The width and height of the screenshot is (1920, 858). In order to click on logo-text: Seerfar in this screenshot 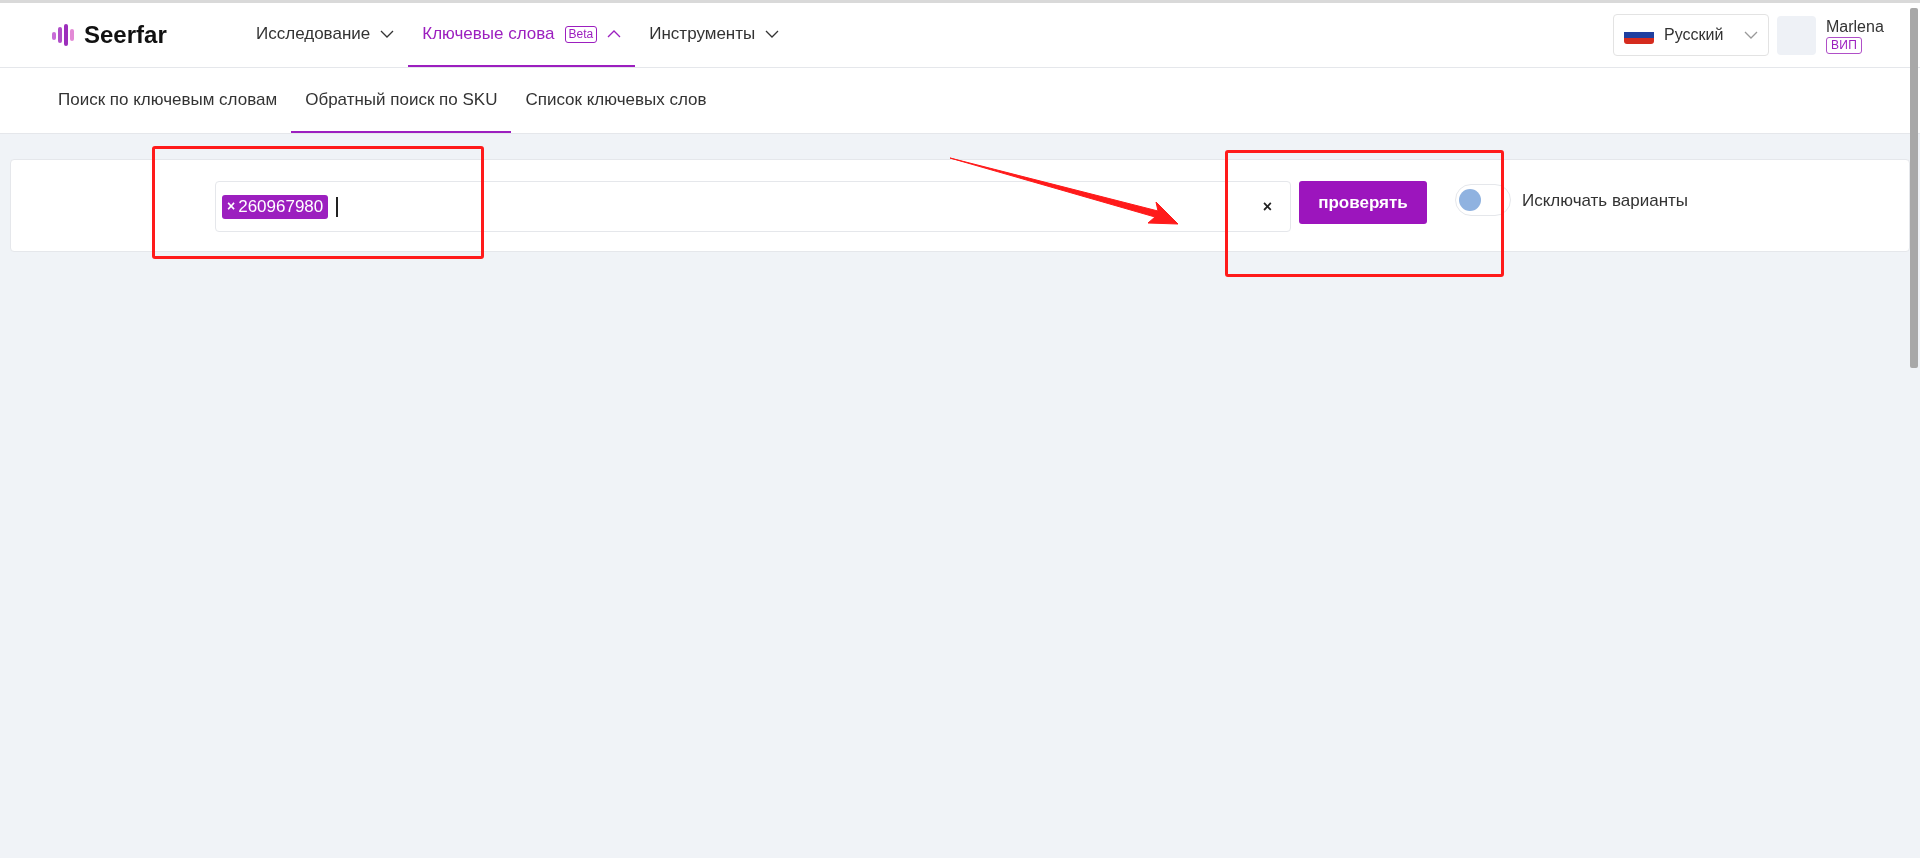, I will do `click(125, 35)`.